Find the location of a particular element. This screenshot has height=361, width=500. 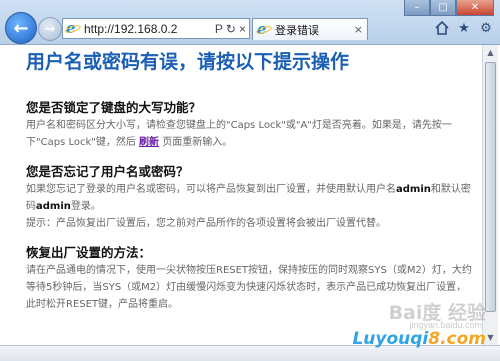

default-password: admin is located at coordinates (53, 206).